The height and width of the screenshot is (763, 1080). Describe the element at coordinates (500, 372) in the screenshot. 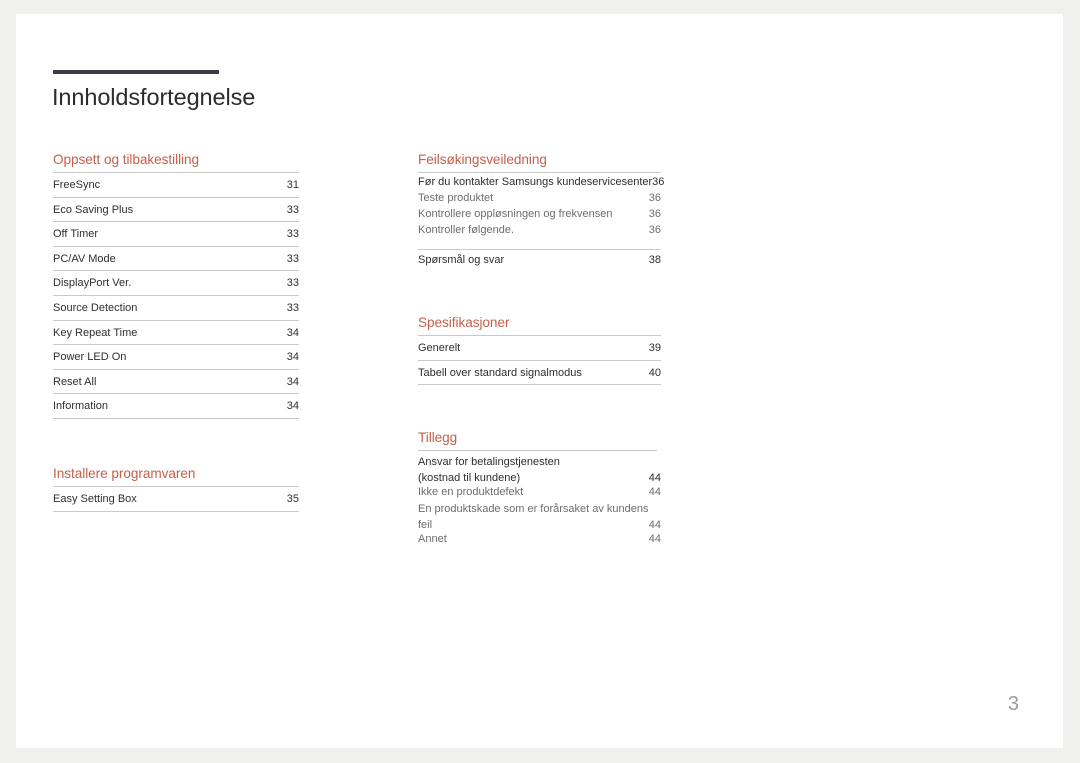

I see `toc-entry-label: Tabell over standard signalmodus` at that location.